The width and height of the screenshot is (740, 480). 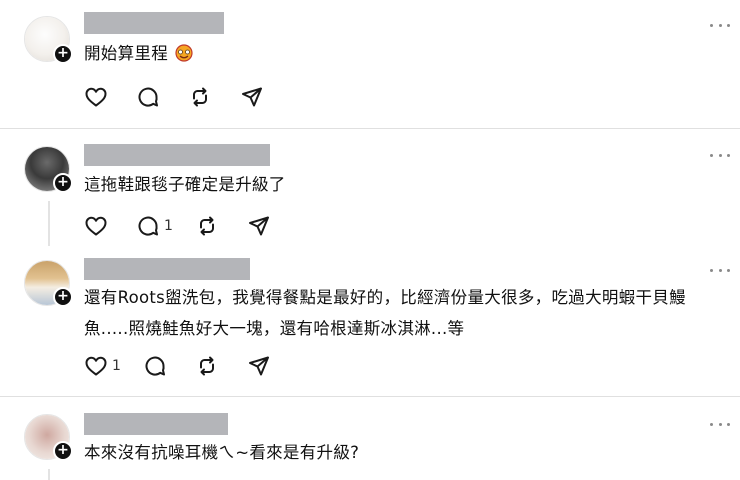 I want to click on post-actions, so click(x=188, y=97).